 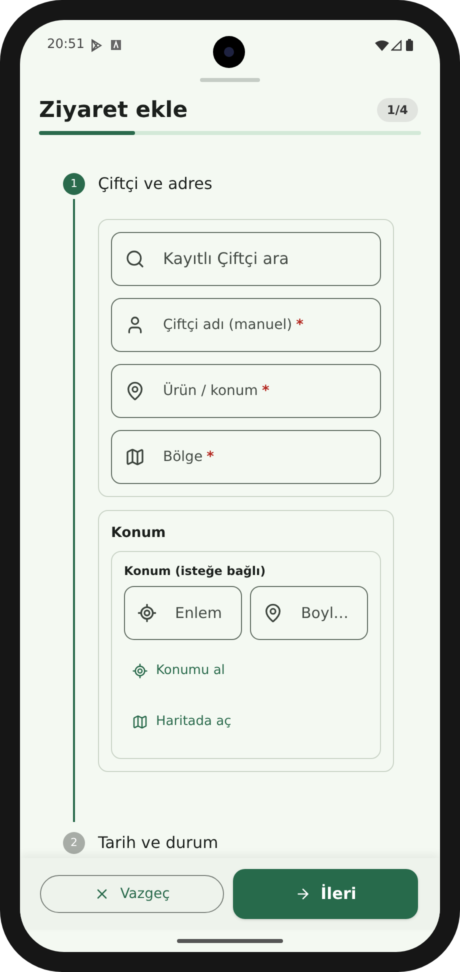 I want to click on input-field: Çiftçi adı (manuel) *, so click(x=246, y=325).